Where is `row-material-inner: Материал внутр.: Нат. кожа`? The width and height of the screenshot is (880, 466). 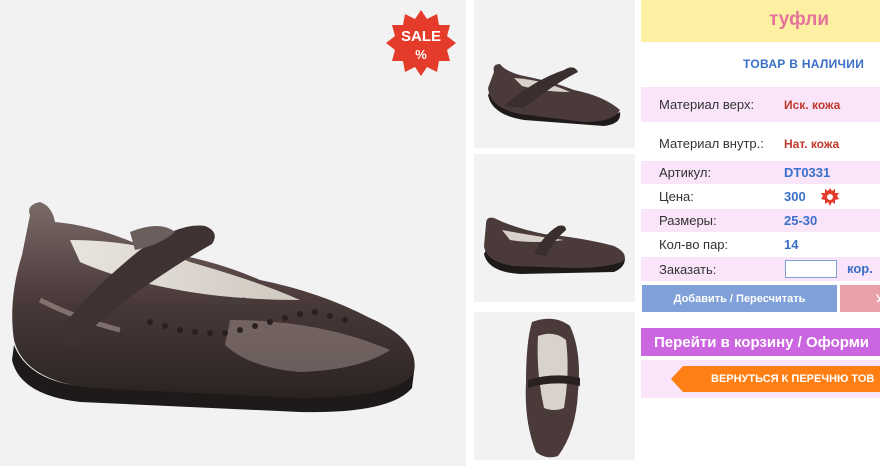
row-material-inner: Материал внутр.: Нат. кожа is located at coordinates (760, 142).